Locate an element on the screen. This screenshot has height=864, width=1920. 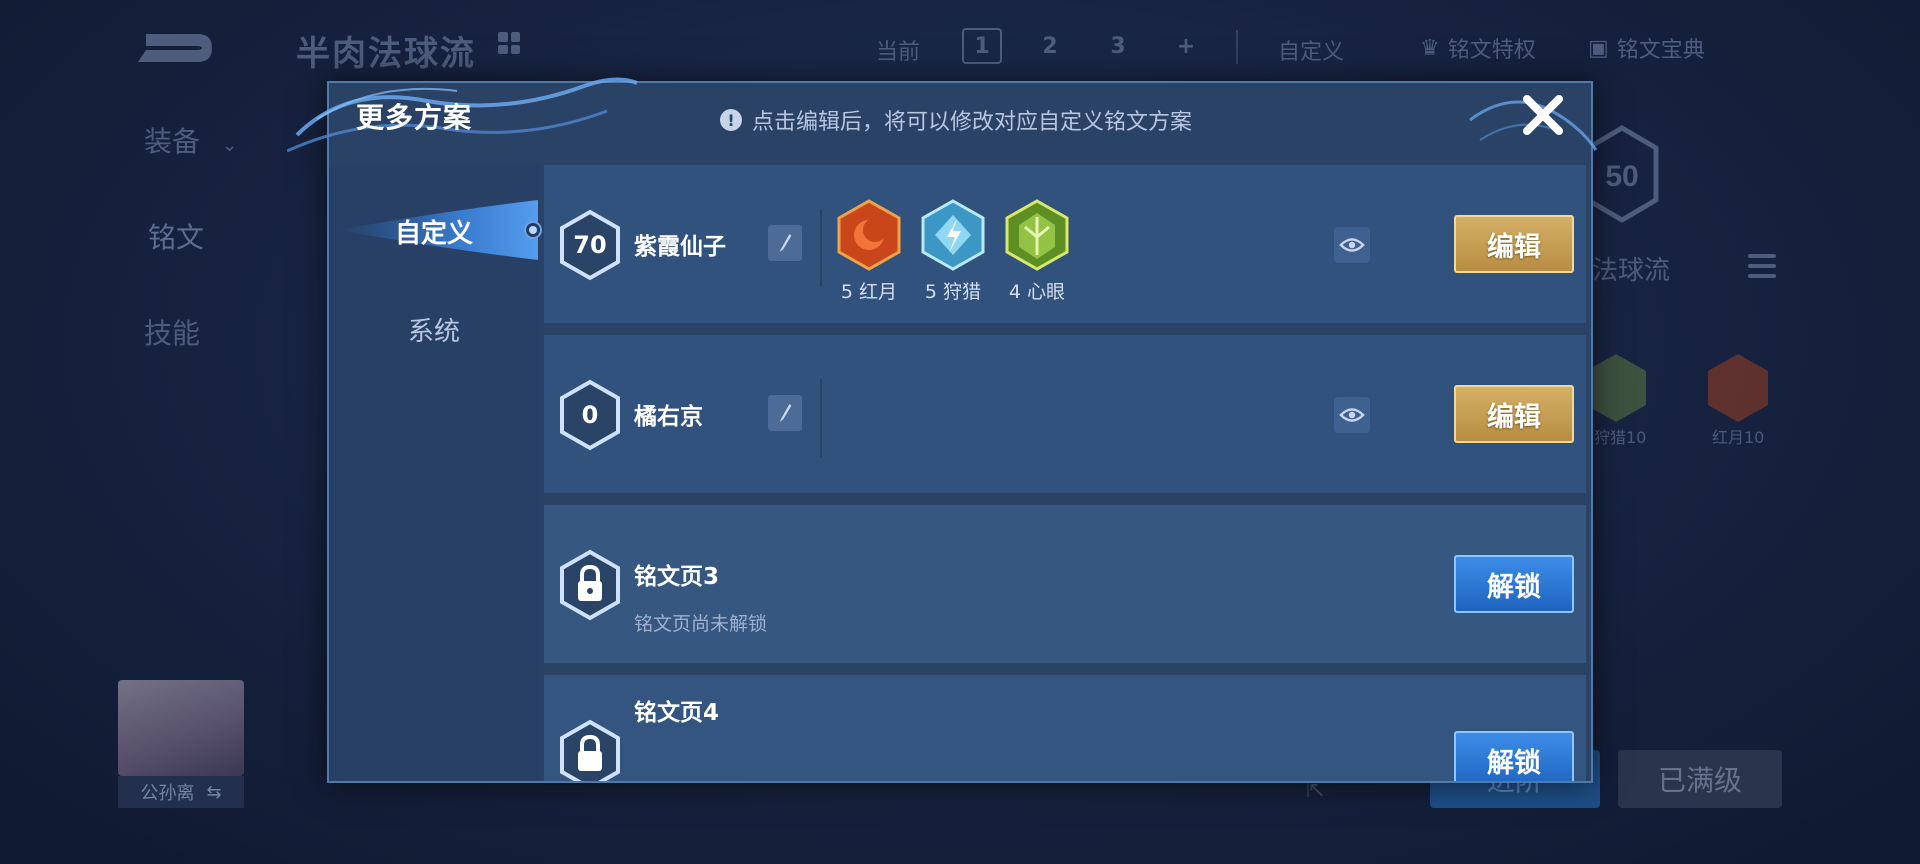
plan-row: 0 橘右京 编辑 is located at coordinates (1065, 414).